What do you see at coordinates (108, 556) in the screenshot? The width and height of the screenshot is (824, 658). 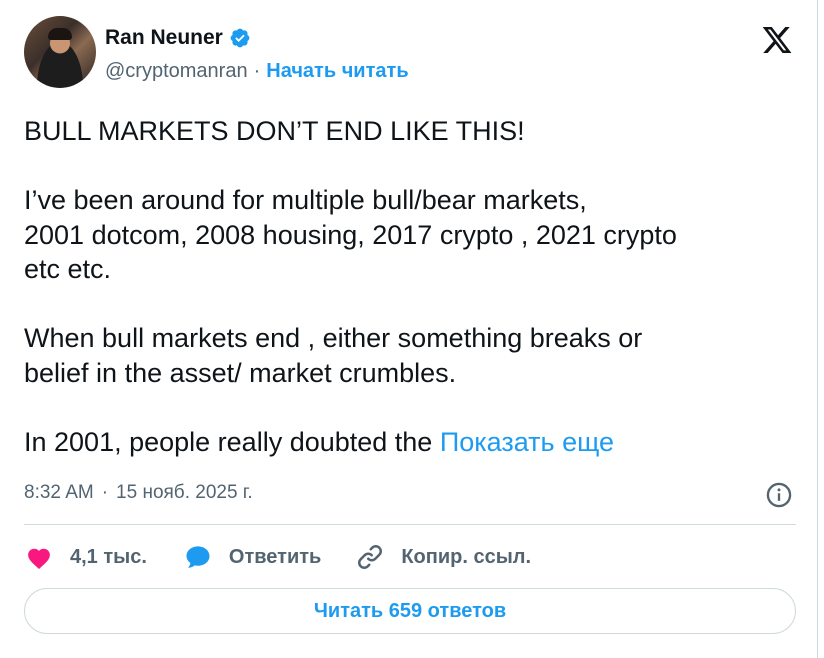 I see `like-count: 4,1 тыс.` at bounding box center [108, 556].